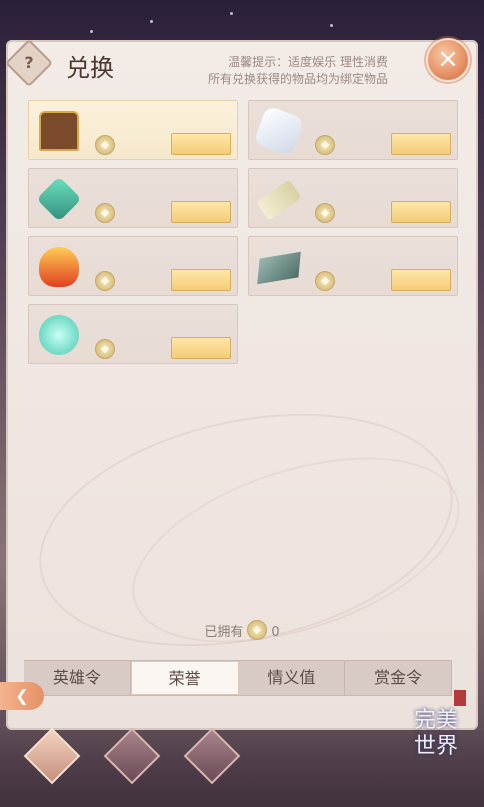 This screenshot has width=484, height=807. What do you see at coordinates (297, 70) in the screenshot?
I see `tip-text: 温馨提示：适度娱乐 理性消费 所有兑换获得的物品均为绑定物品` at bounding box center [297, 70].